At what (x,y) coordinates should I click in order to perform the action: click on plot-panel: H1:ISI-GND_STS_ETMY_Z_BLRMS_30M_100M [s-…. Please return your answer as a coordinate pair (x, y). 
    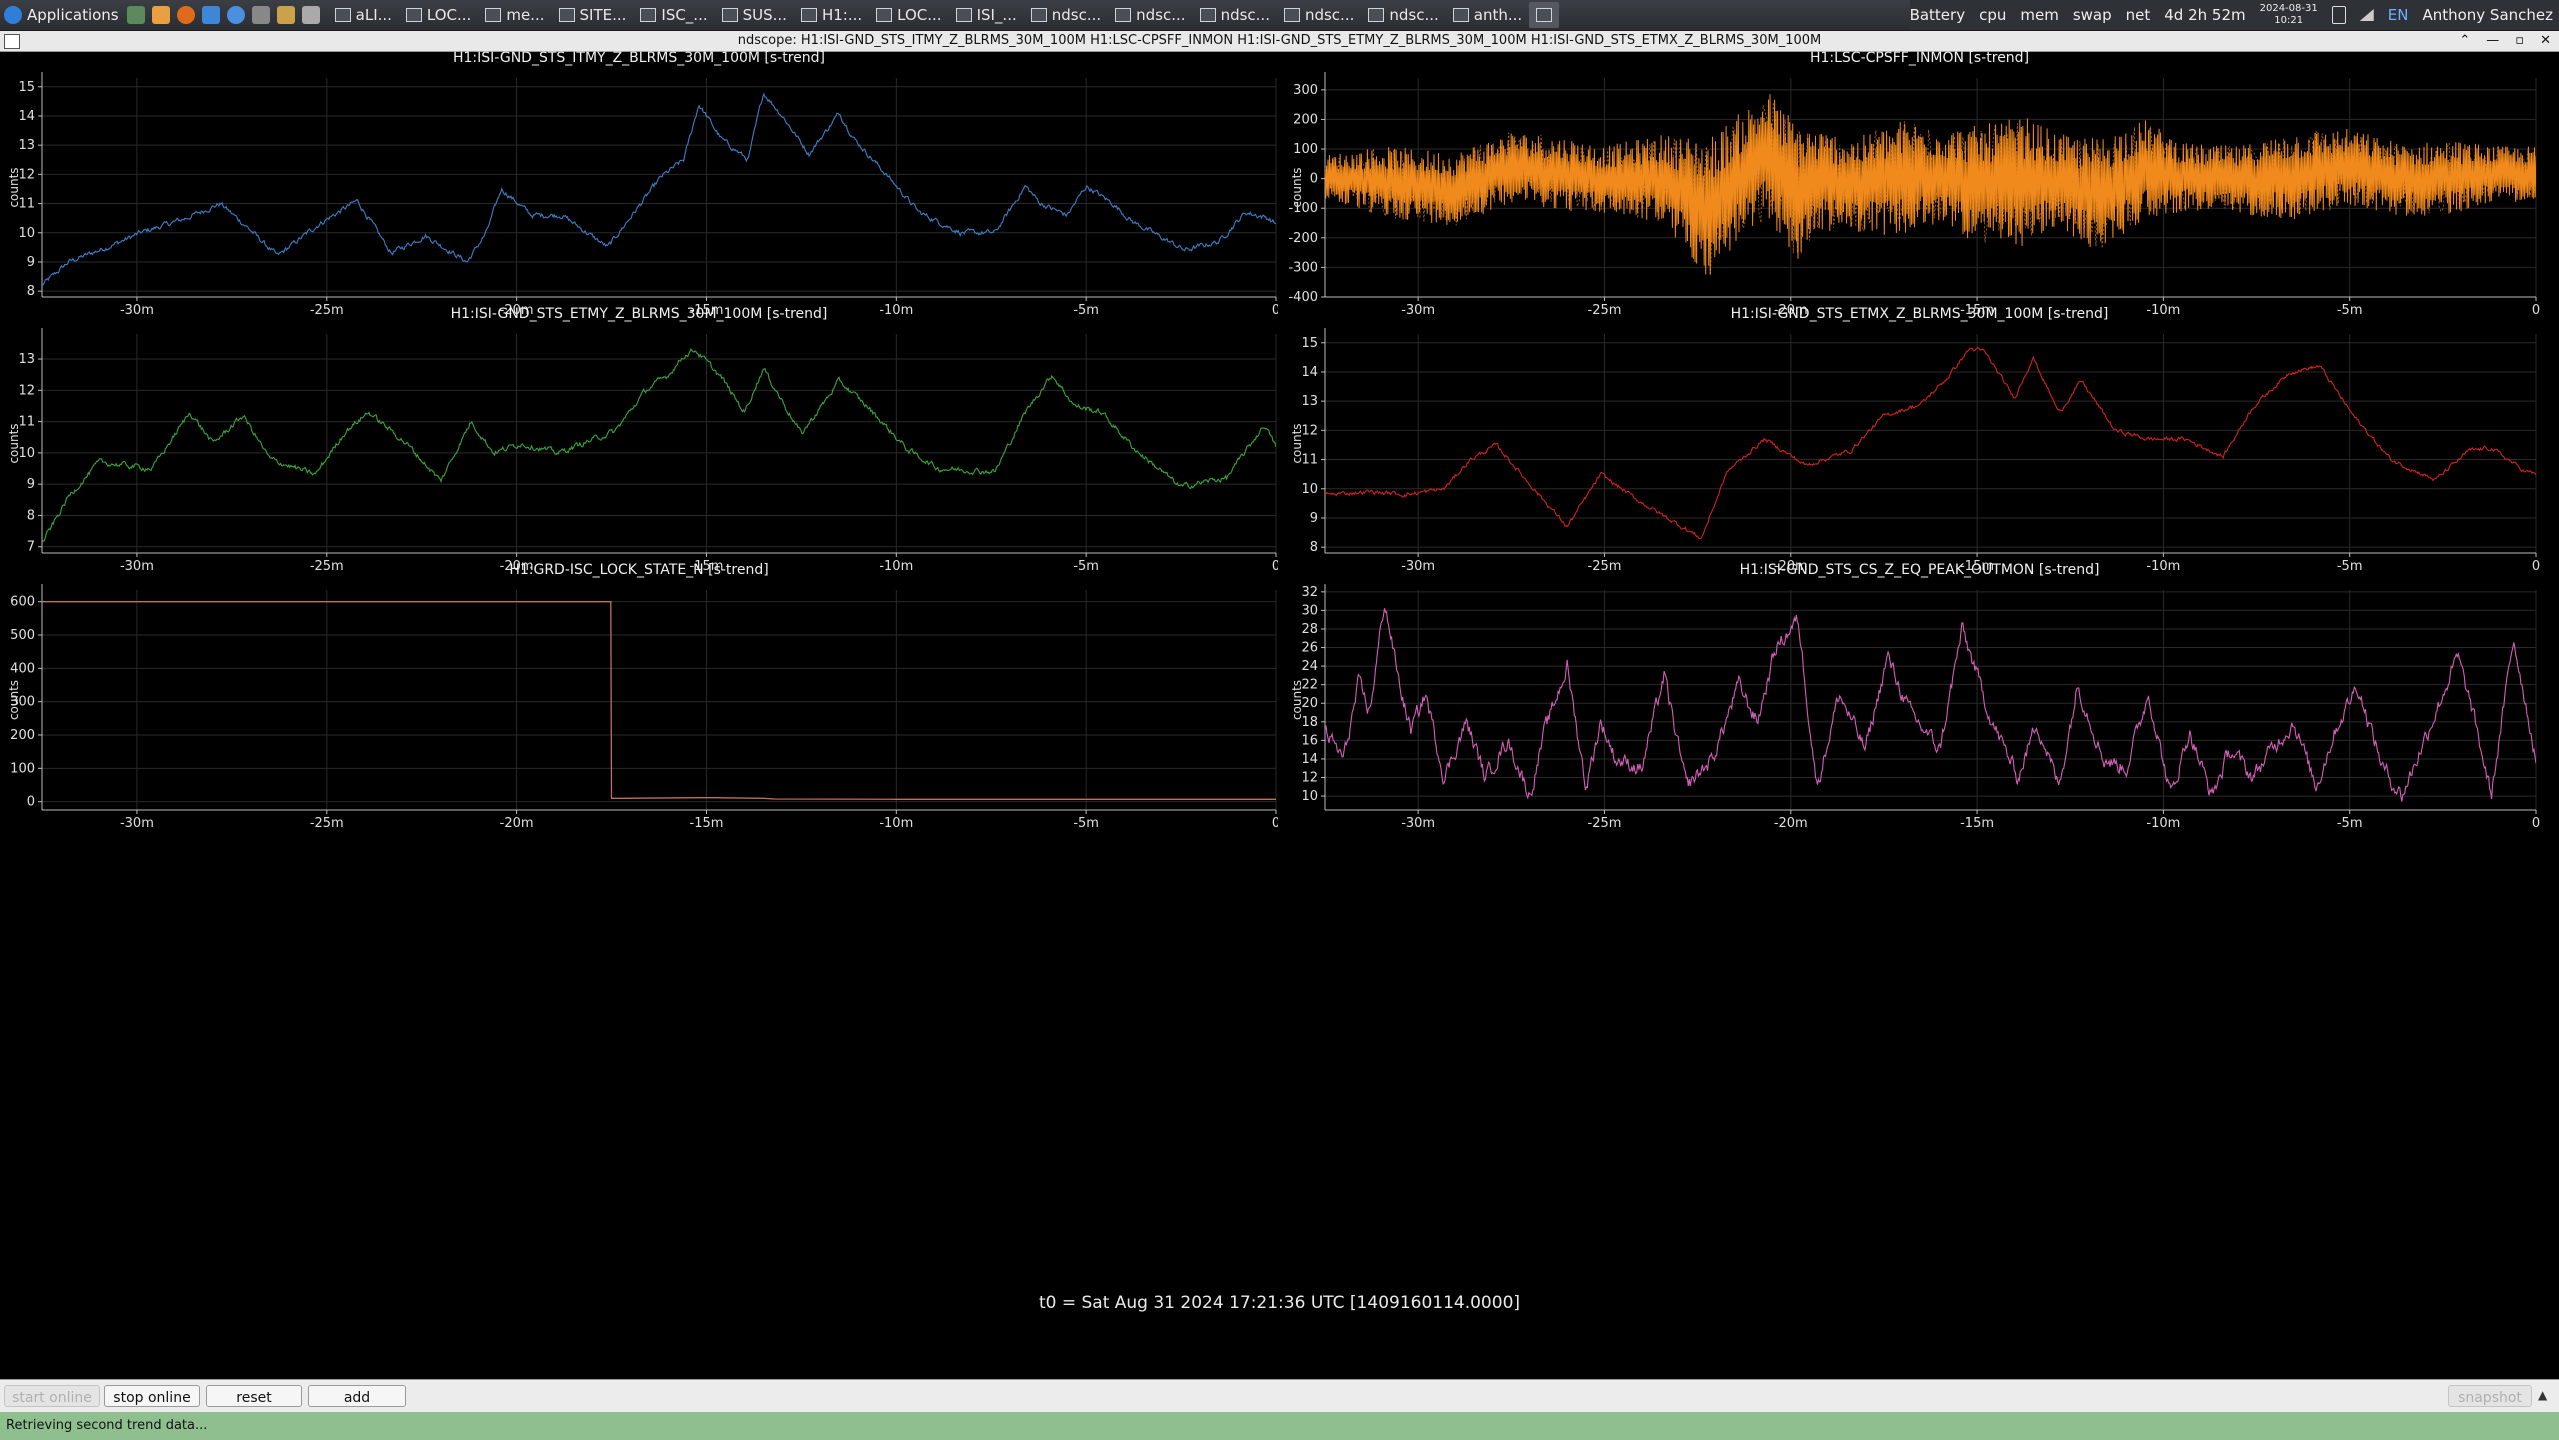
    Looking at the image, I should click on (639, 447).